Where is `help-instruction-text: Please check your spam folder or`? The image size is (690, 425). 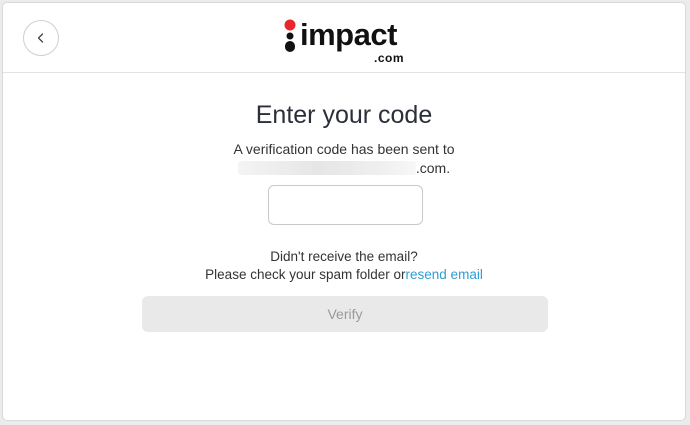 help-instruction-text: Please check your spam folder or is located at coordinates (305, 274).